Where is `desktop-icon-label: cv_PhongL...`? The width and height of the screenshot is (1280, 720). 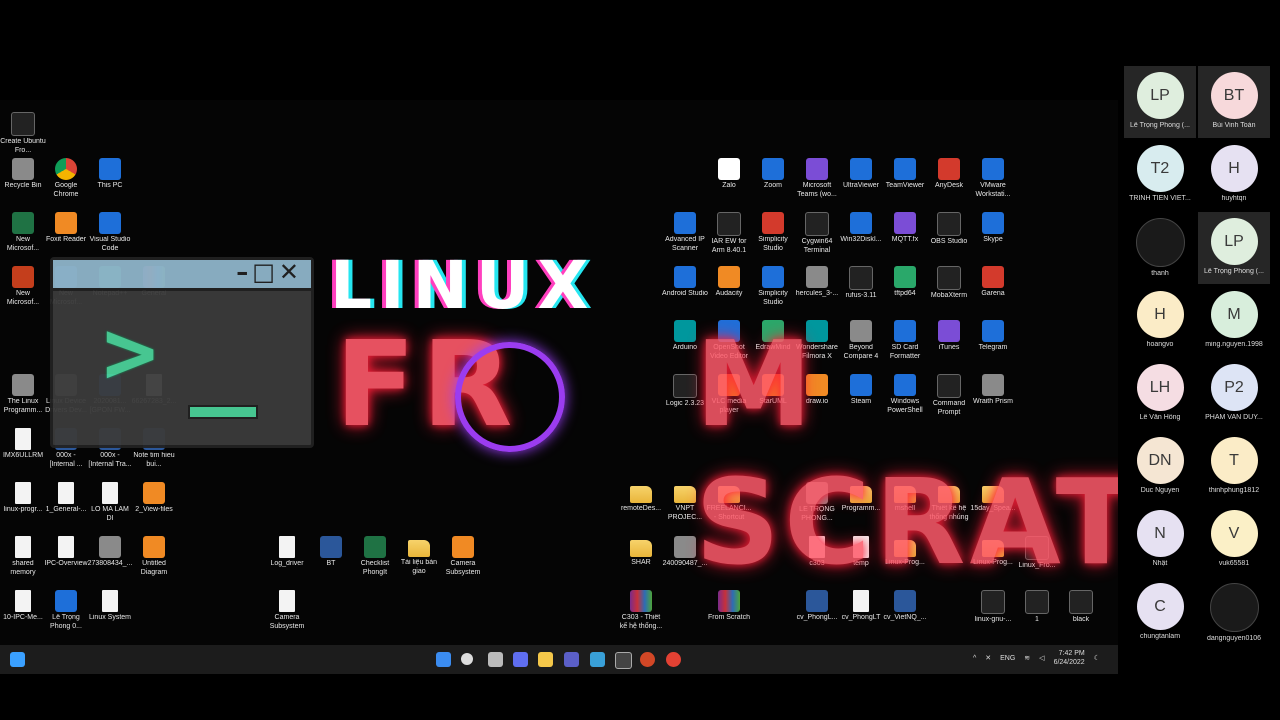
desktop-icon-label: cv_PhongL... is located at coordinates (817, 617).